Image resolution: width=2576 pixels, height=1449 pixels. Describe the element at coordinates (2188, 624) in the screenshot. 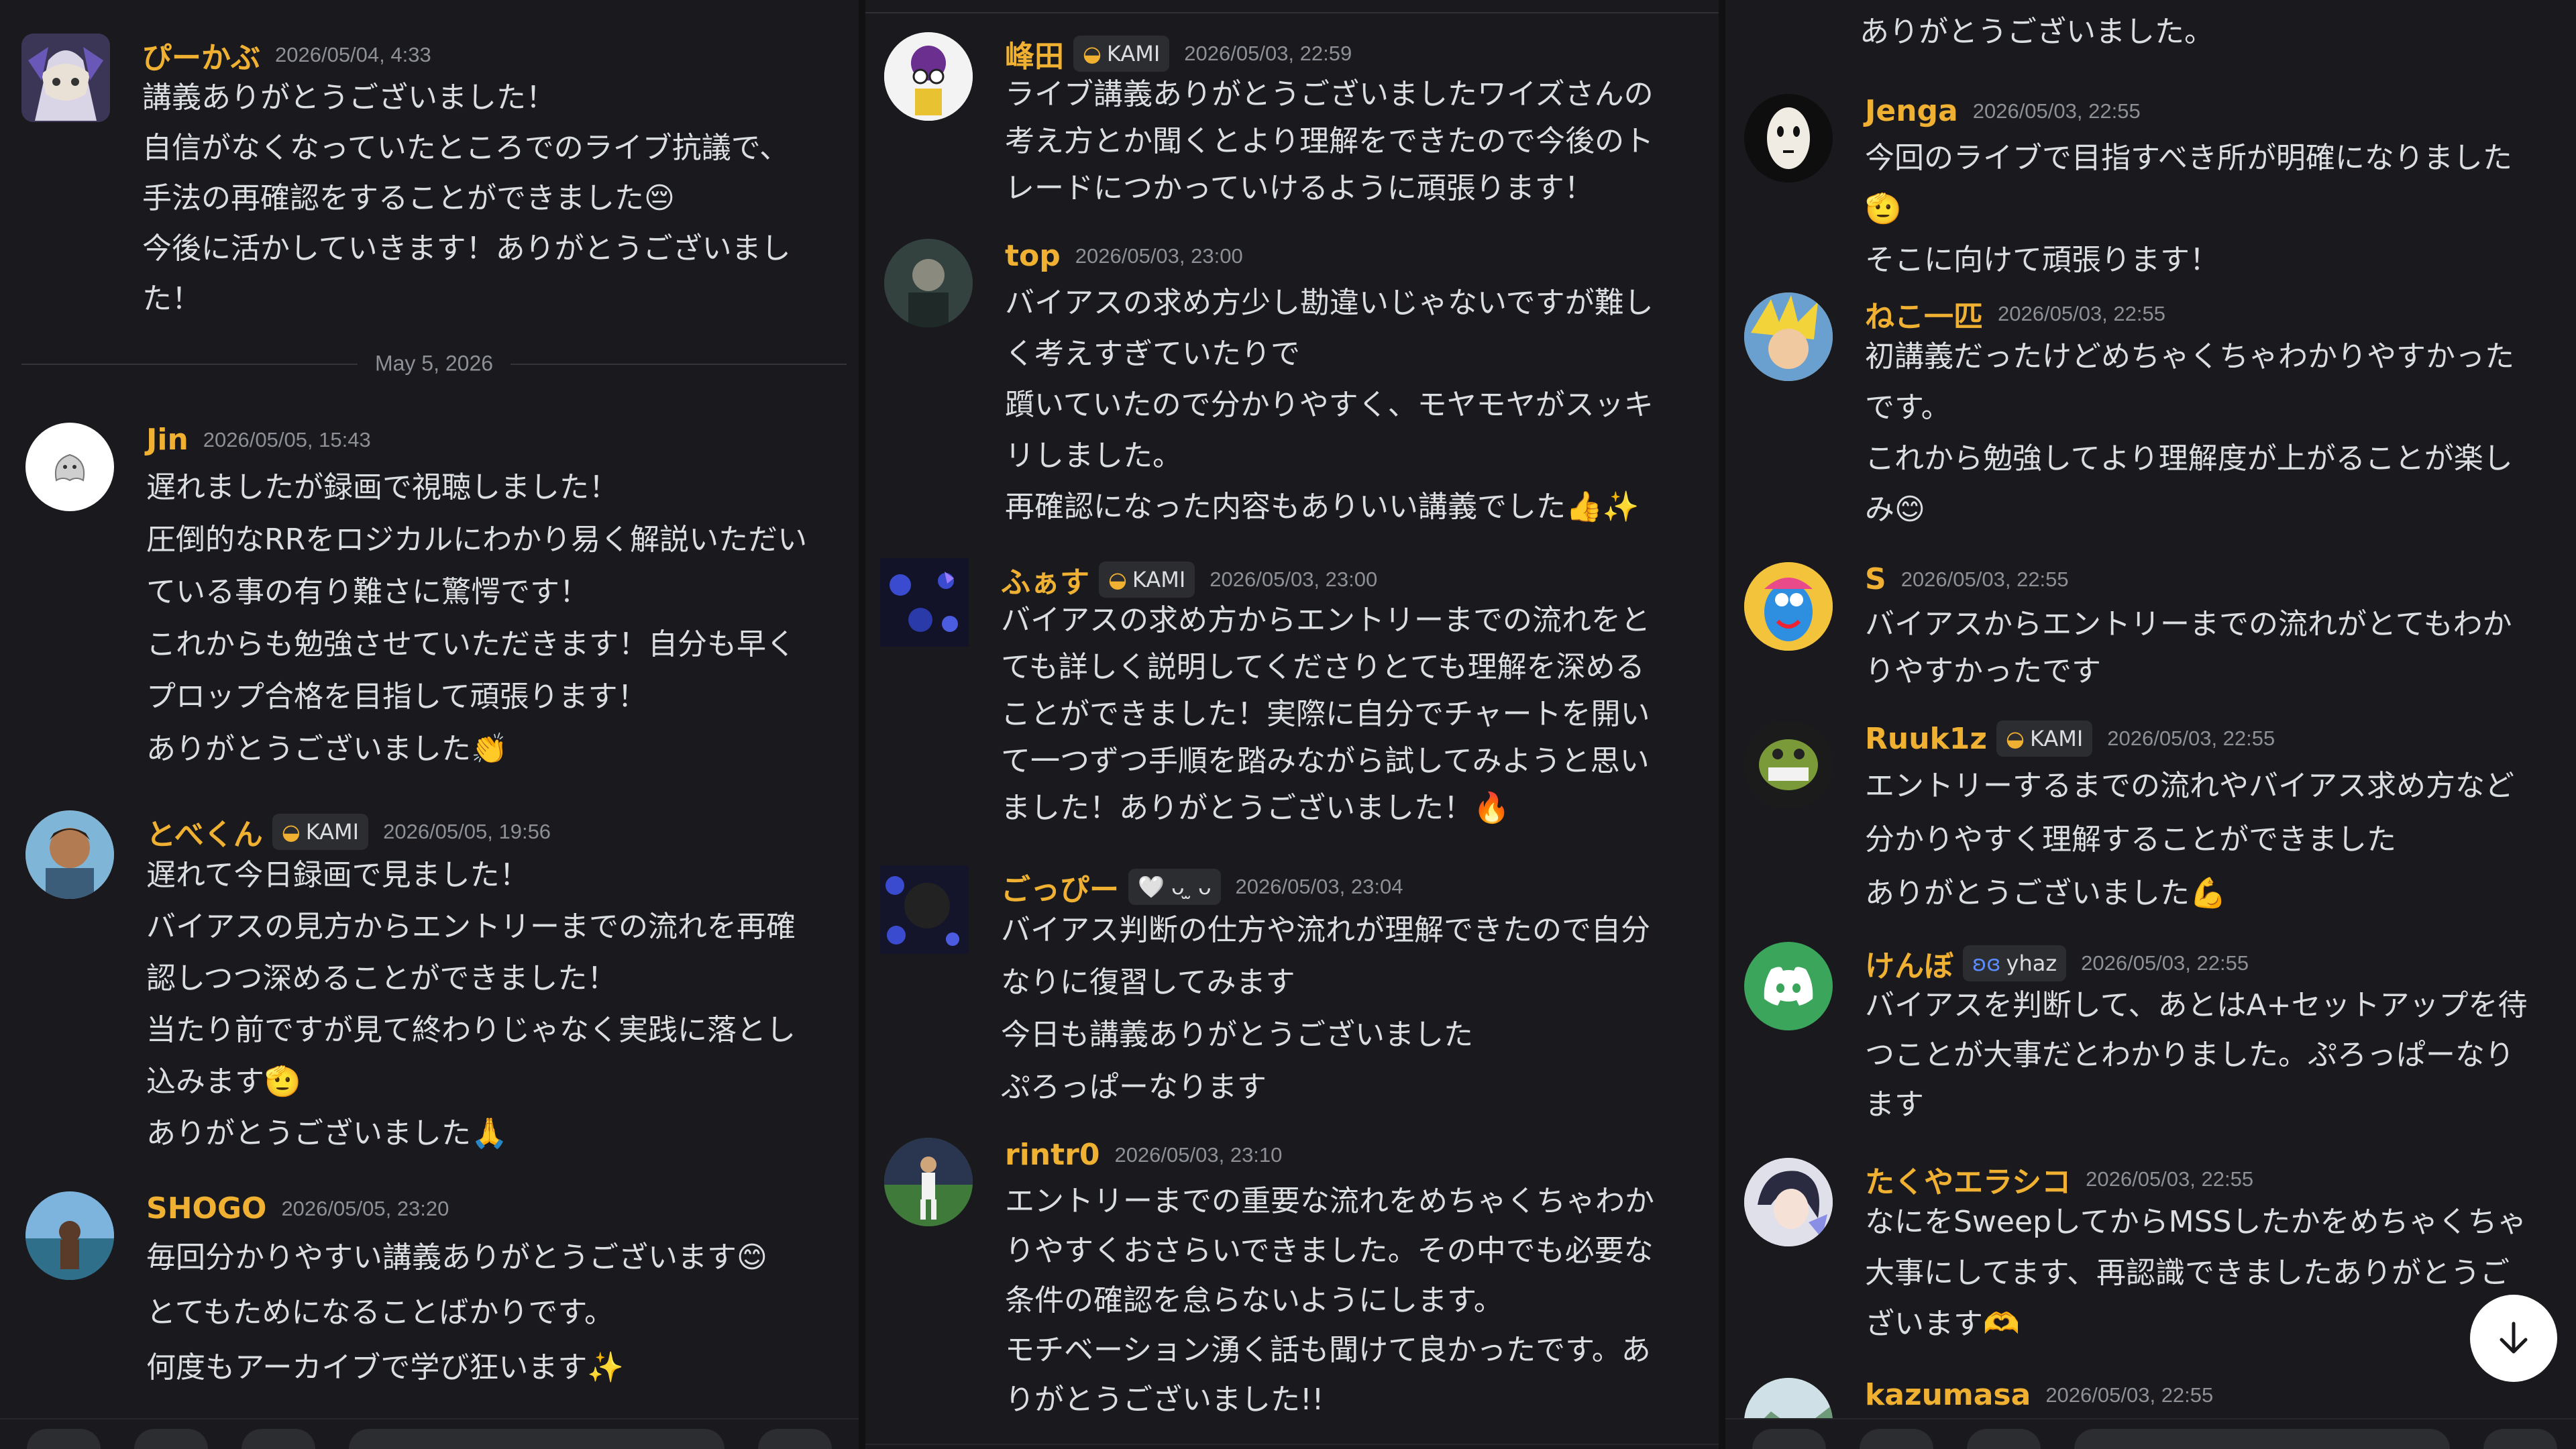

I see `message-line: バイアスからエントリーまでの流れがとてもわか` at that location.